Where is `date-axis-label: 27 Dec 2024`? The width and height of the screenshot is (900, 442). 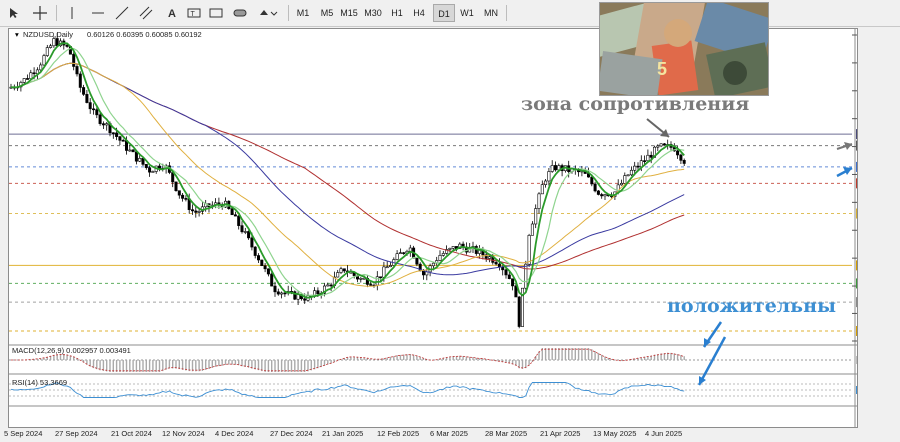
date-axis-label: 27 Dec 2024 is located at coordinates (291, 433).